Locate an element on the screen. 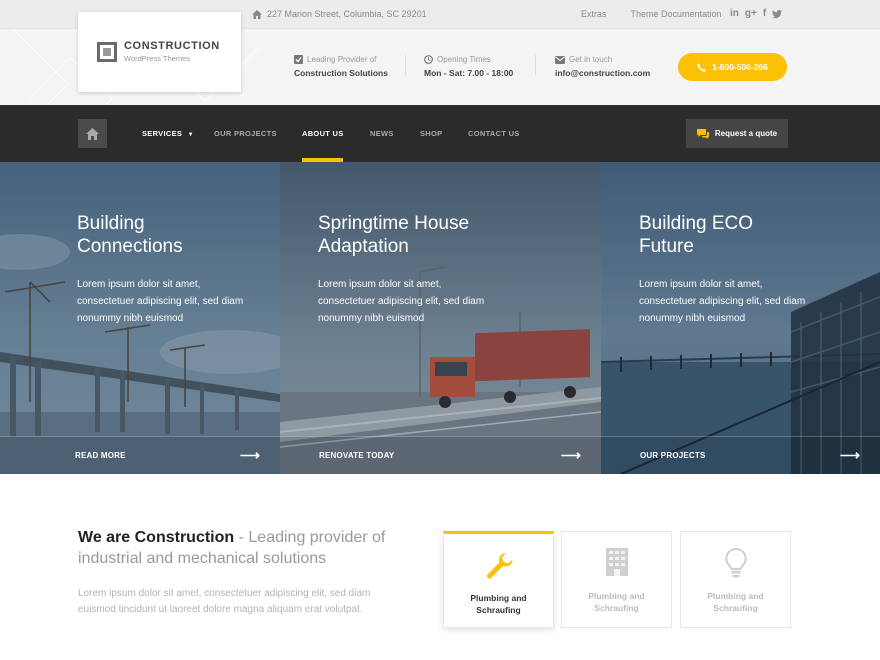  hero-title-line1: Building ECO is located at coordinates (696, 223).